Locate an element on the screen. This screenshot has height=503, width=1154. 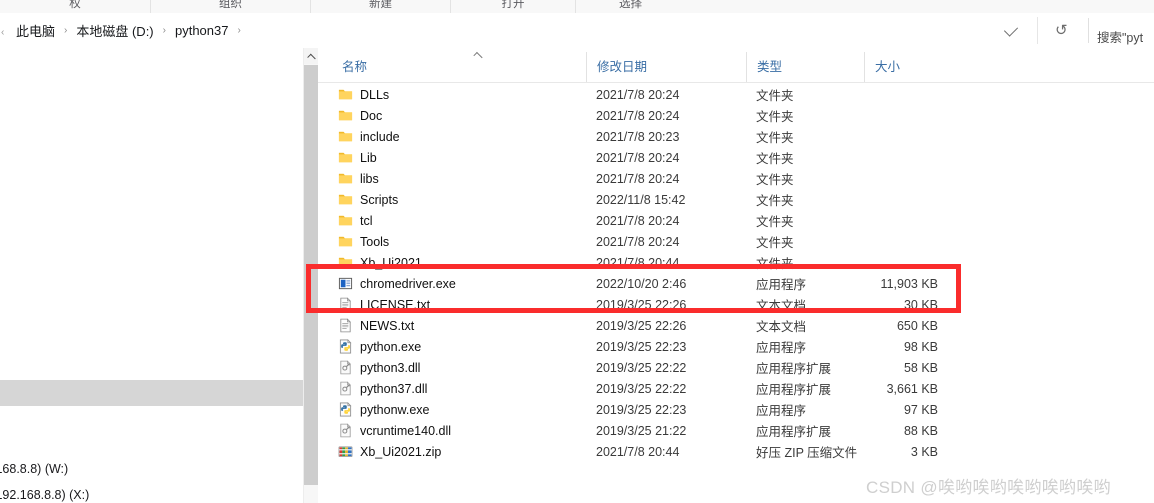
file-name-label: include is located at coordinates (380, 136).